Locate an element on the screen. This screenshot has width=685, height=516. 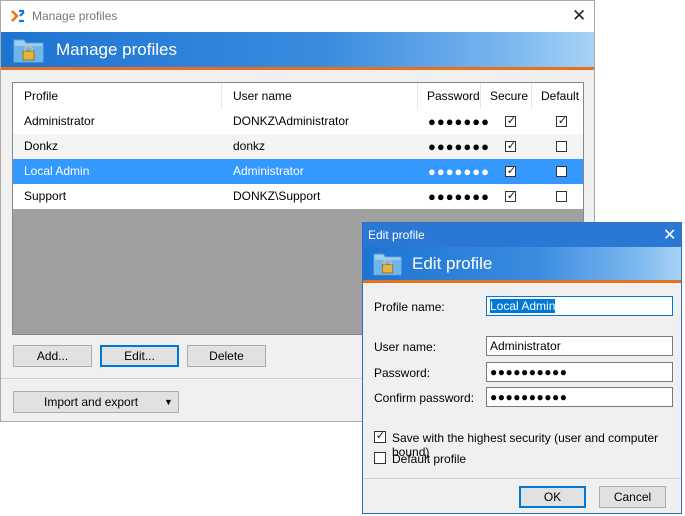
user-name-label: User name: is located at coordinates (405, 347).